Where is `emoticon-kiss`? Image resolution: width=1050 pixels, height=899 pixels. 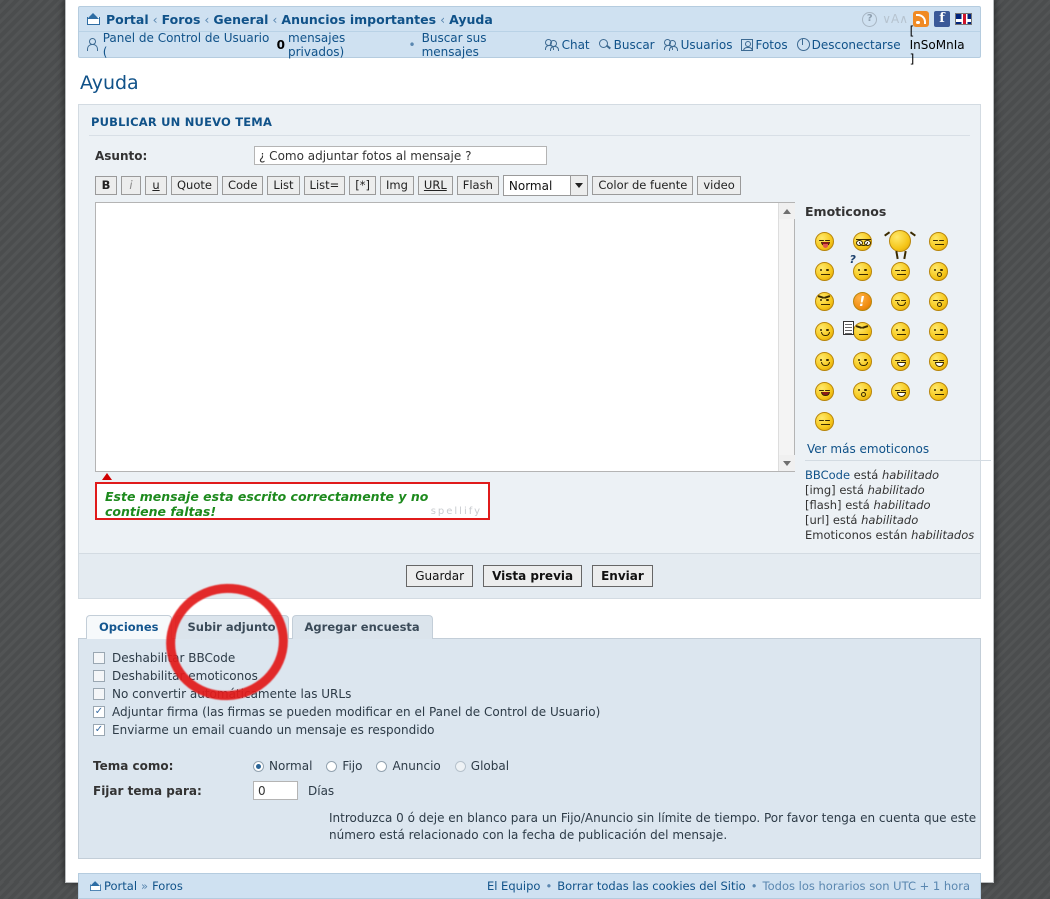
emoticon-kiss is located at coordinates (938, 301).